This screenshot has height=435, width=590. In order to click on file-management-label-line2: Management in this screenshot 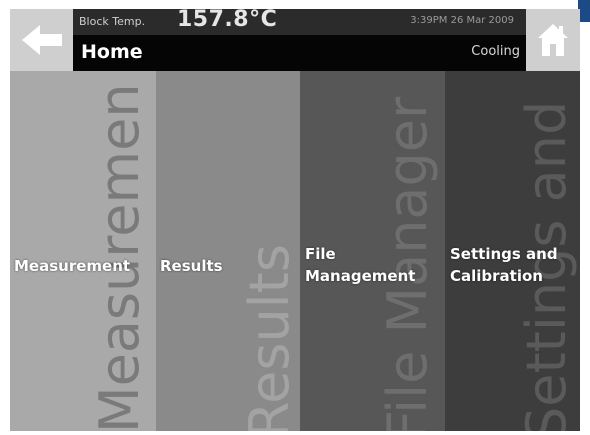, I will do `click(360, 276)`.